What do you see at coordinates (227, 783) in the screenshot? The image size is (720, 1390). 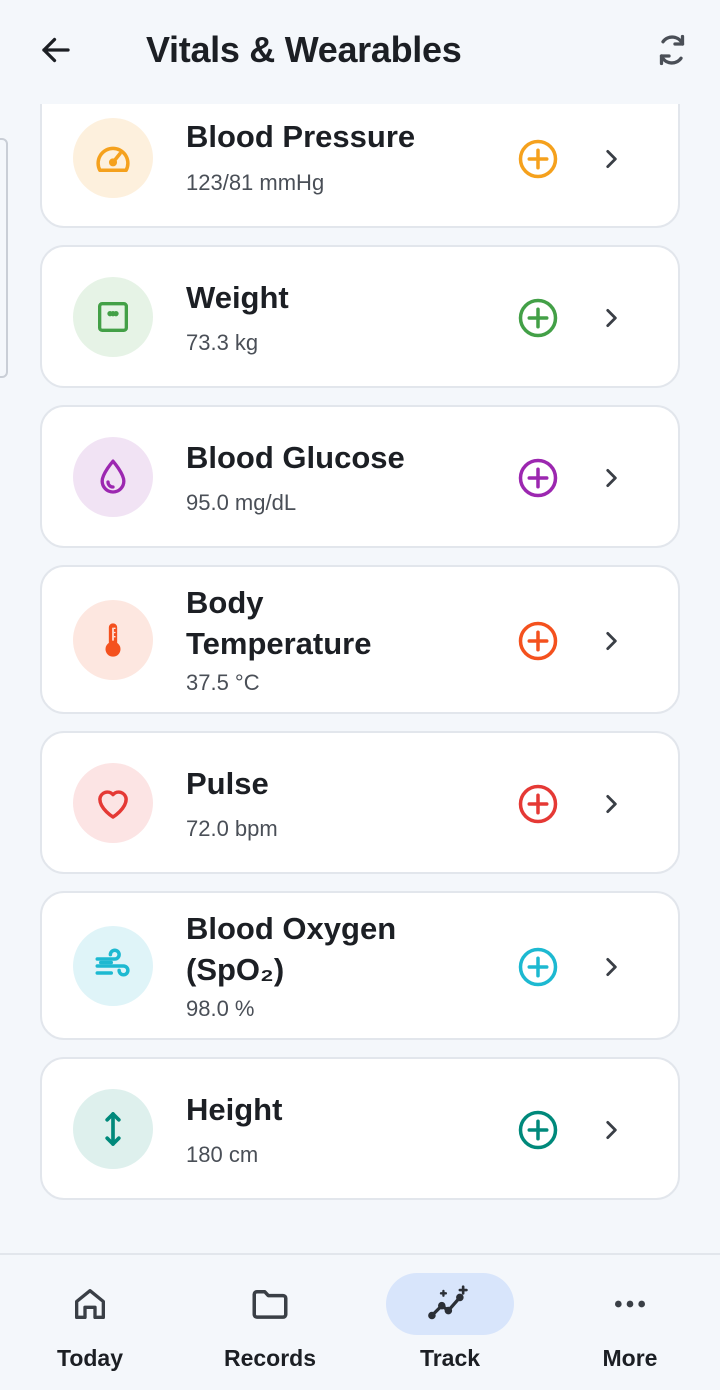 I see `vital-name: Pulse` at bounding box center [227, 783].